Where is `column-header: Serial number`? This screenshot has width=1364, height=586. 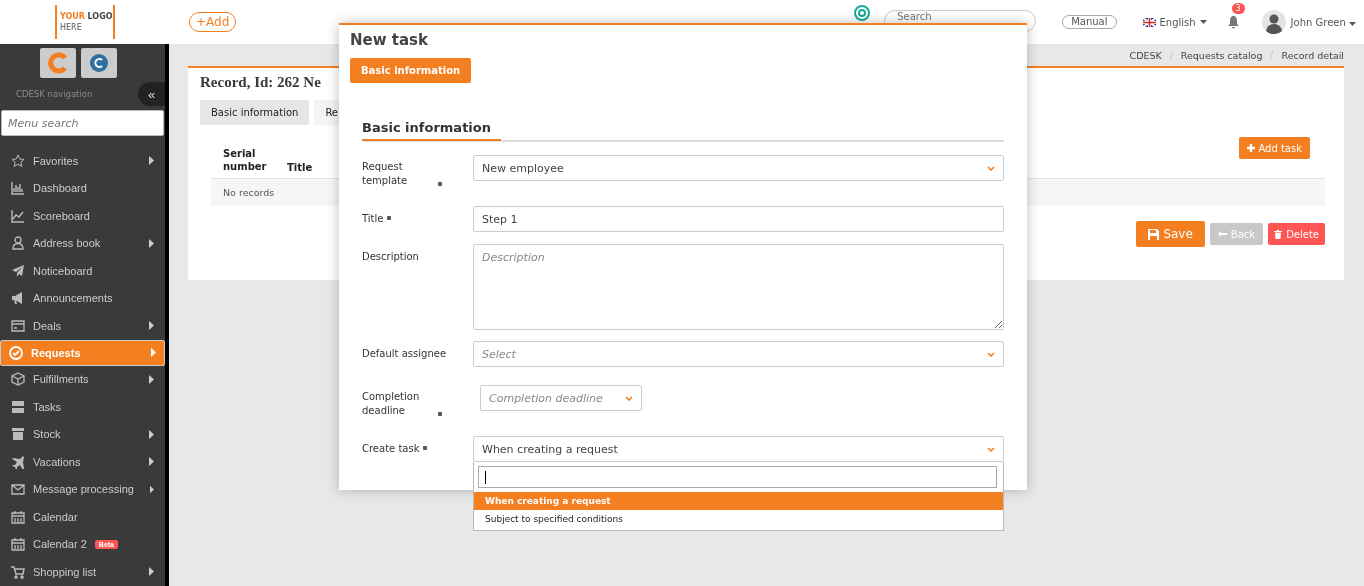 column-header: Serial number is located at coordinates (245, 160).